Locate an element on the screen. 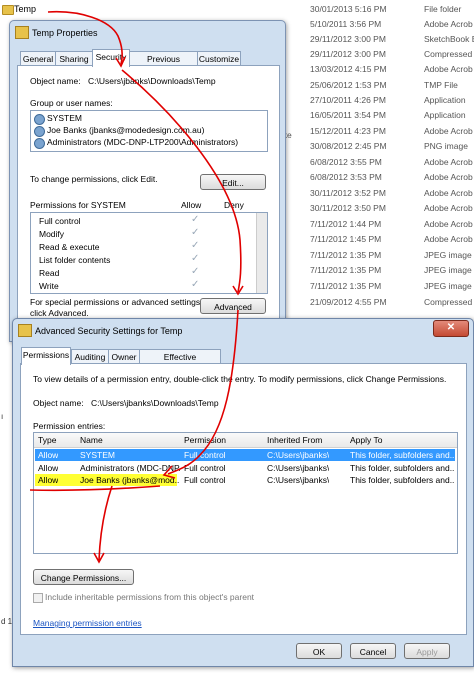 The height and width of the screenshot is (673, 474). advanced-button: Advanced is located at coordinates (233, 306).